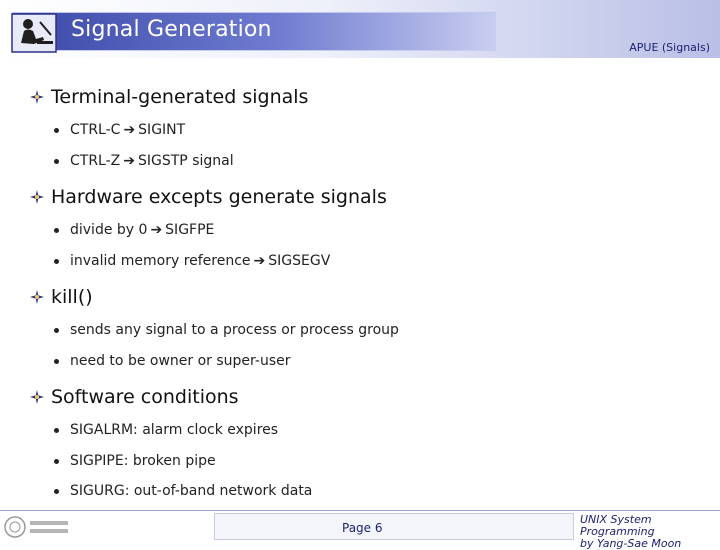 The width and height of the screenshot is (720, 550). Describe the element at coordinates (166, 430) in the screenshot. I see `list-item: SIGALRM: alarm clock expires` at that location.